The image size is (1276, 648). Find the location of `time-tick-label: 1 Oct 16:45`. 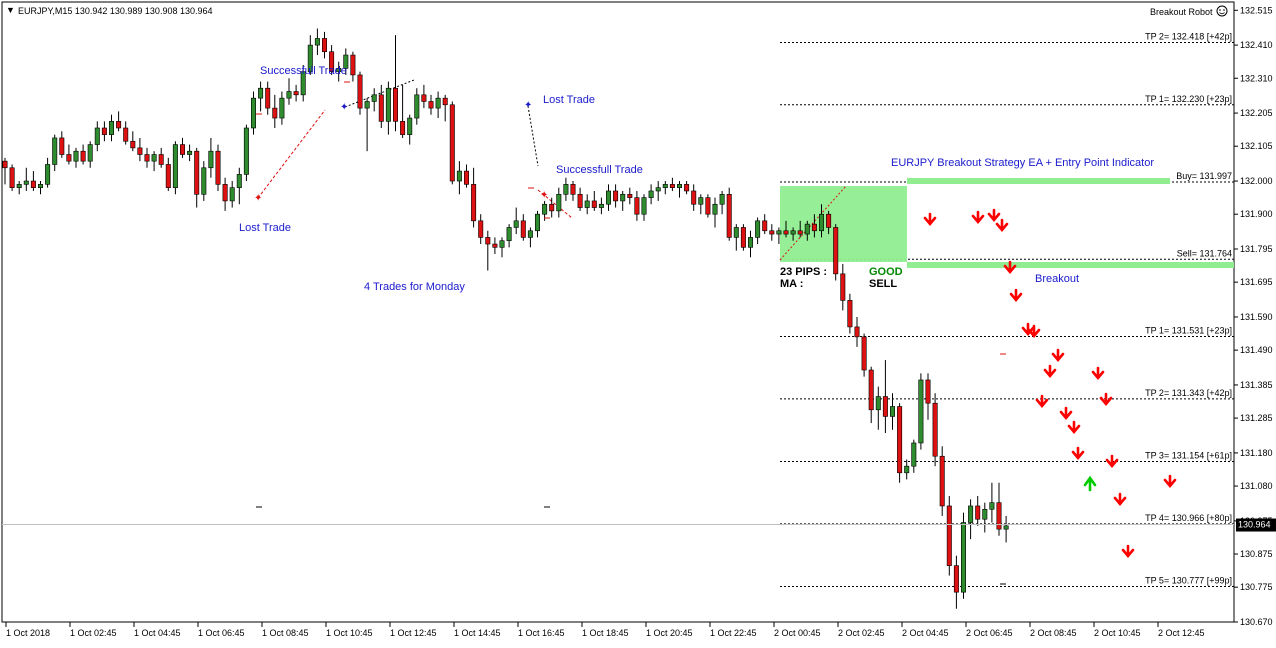

time-tick-label: 1 Oct 16:45 is located at coordinates (541, 633).